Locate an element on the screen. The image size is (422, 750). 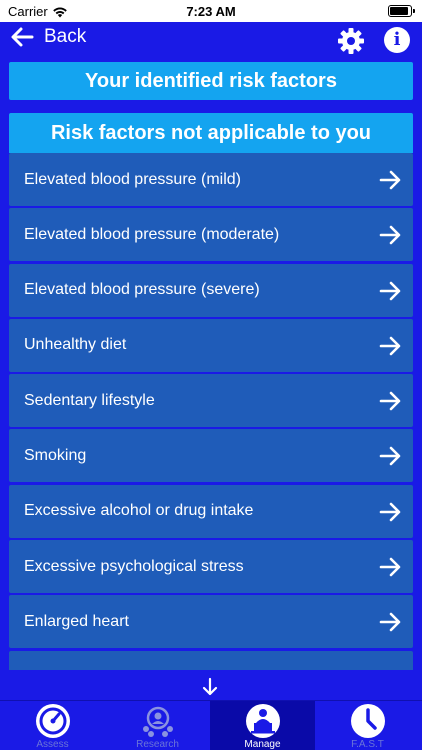
status-time: 7:23 AM is located at coordinates (211, 11).